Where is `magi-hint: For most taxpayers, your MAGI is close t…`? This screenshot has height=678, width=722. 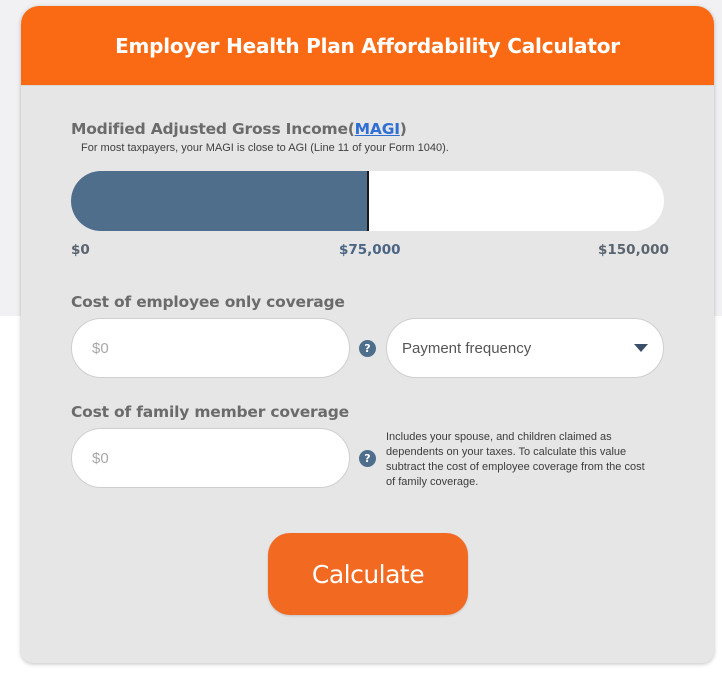
magi-hint: For most taxpayers, your MAGI is close t… is located at coordinates (265, 148).